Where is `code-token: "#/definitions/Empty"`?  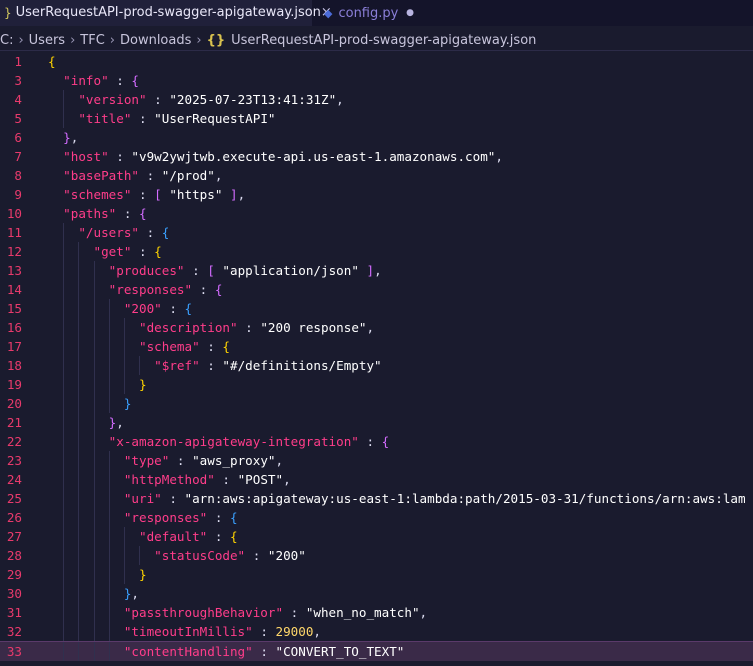
code-token: "#/definitions/Empty" is located at coordinates (302, 365).